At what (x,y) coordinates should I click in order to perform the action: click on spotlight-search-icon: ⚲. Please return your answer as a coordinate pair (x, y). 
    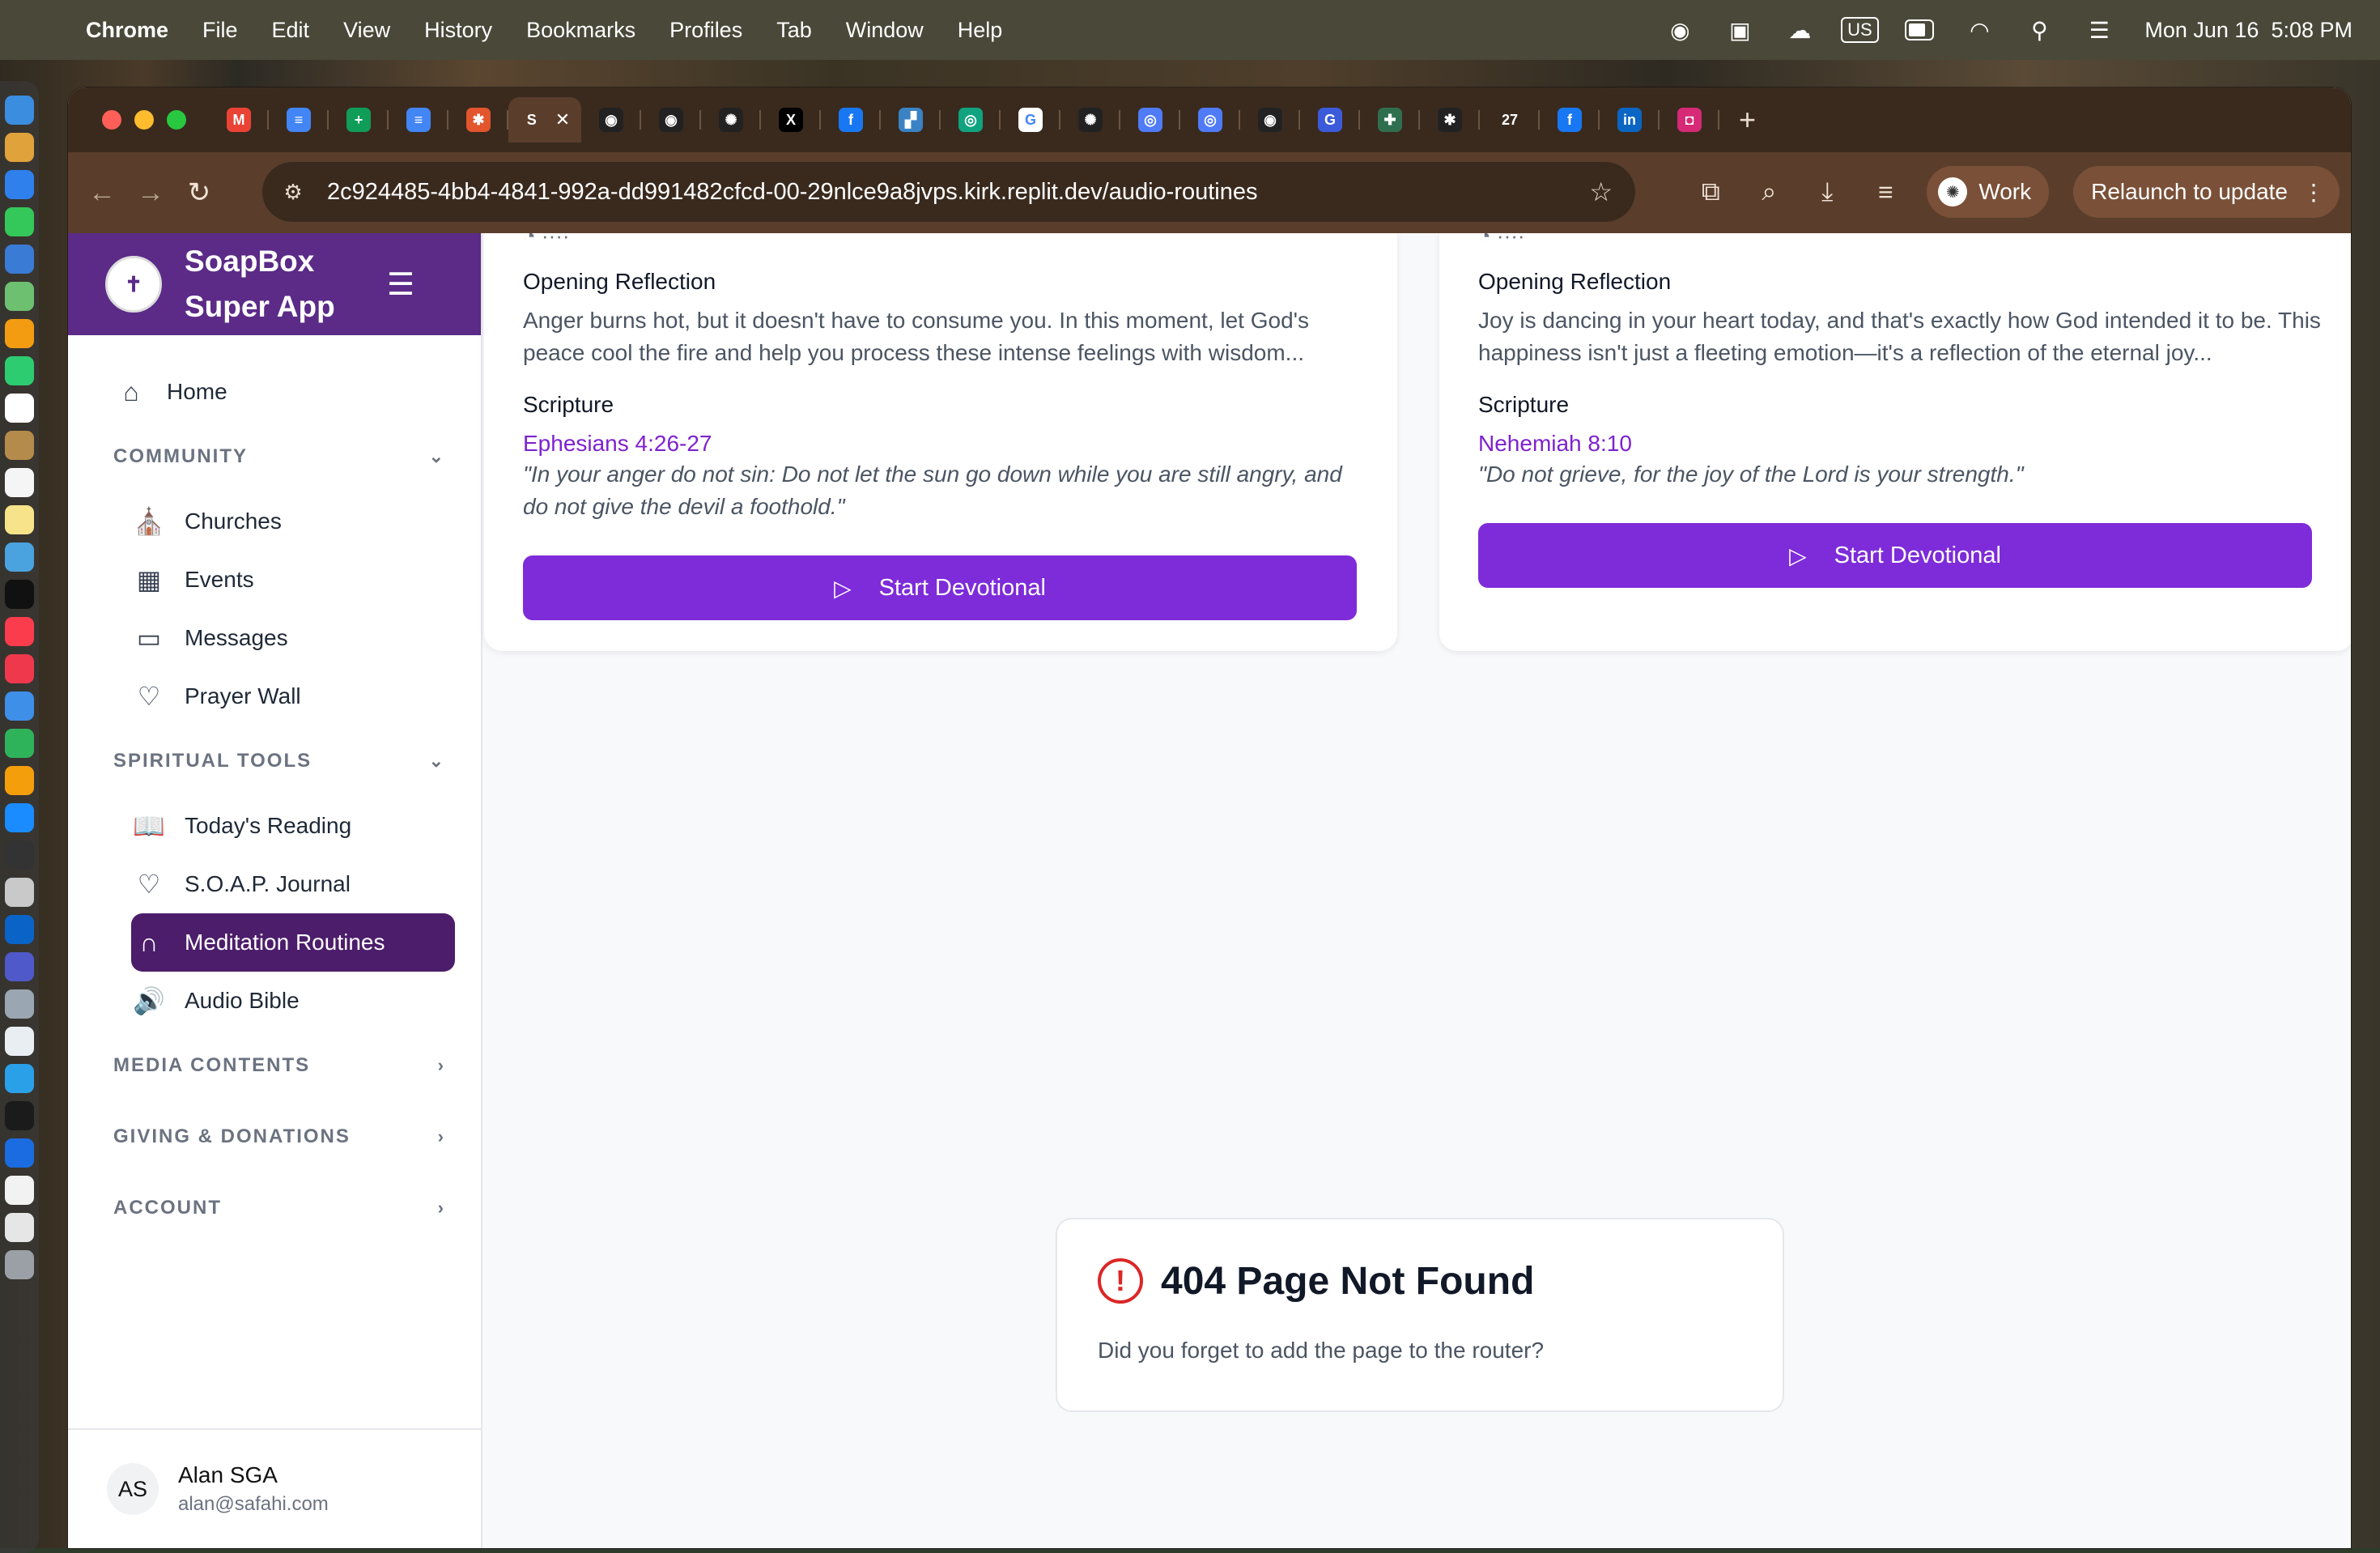
    Looking at the image, I should click on (2039, 30).